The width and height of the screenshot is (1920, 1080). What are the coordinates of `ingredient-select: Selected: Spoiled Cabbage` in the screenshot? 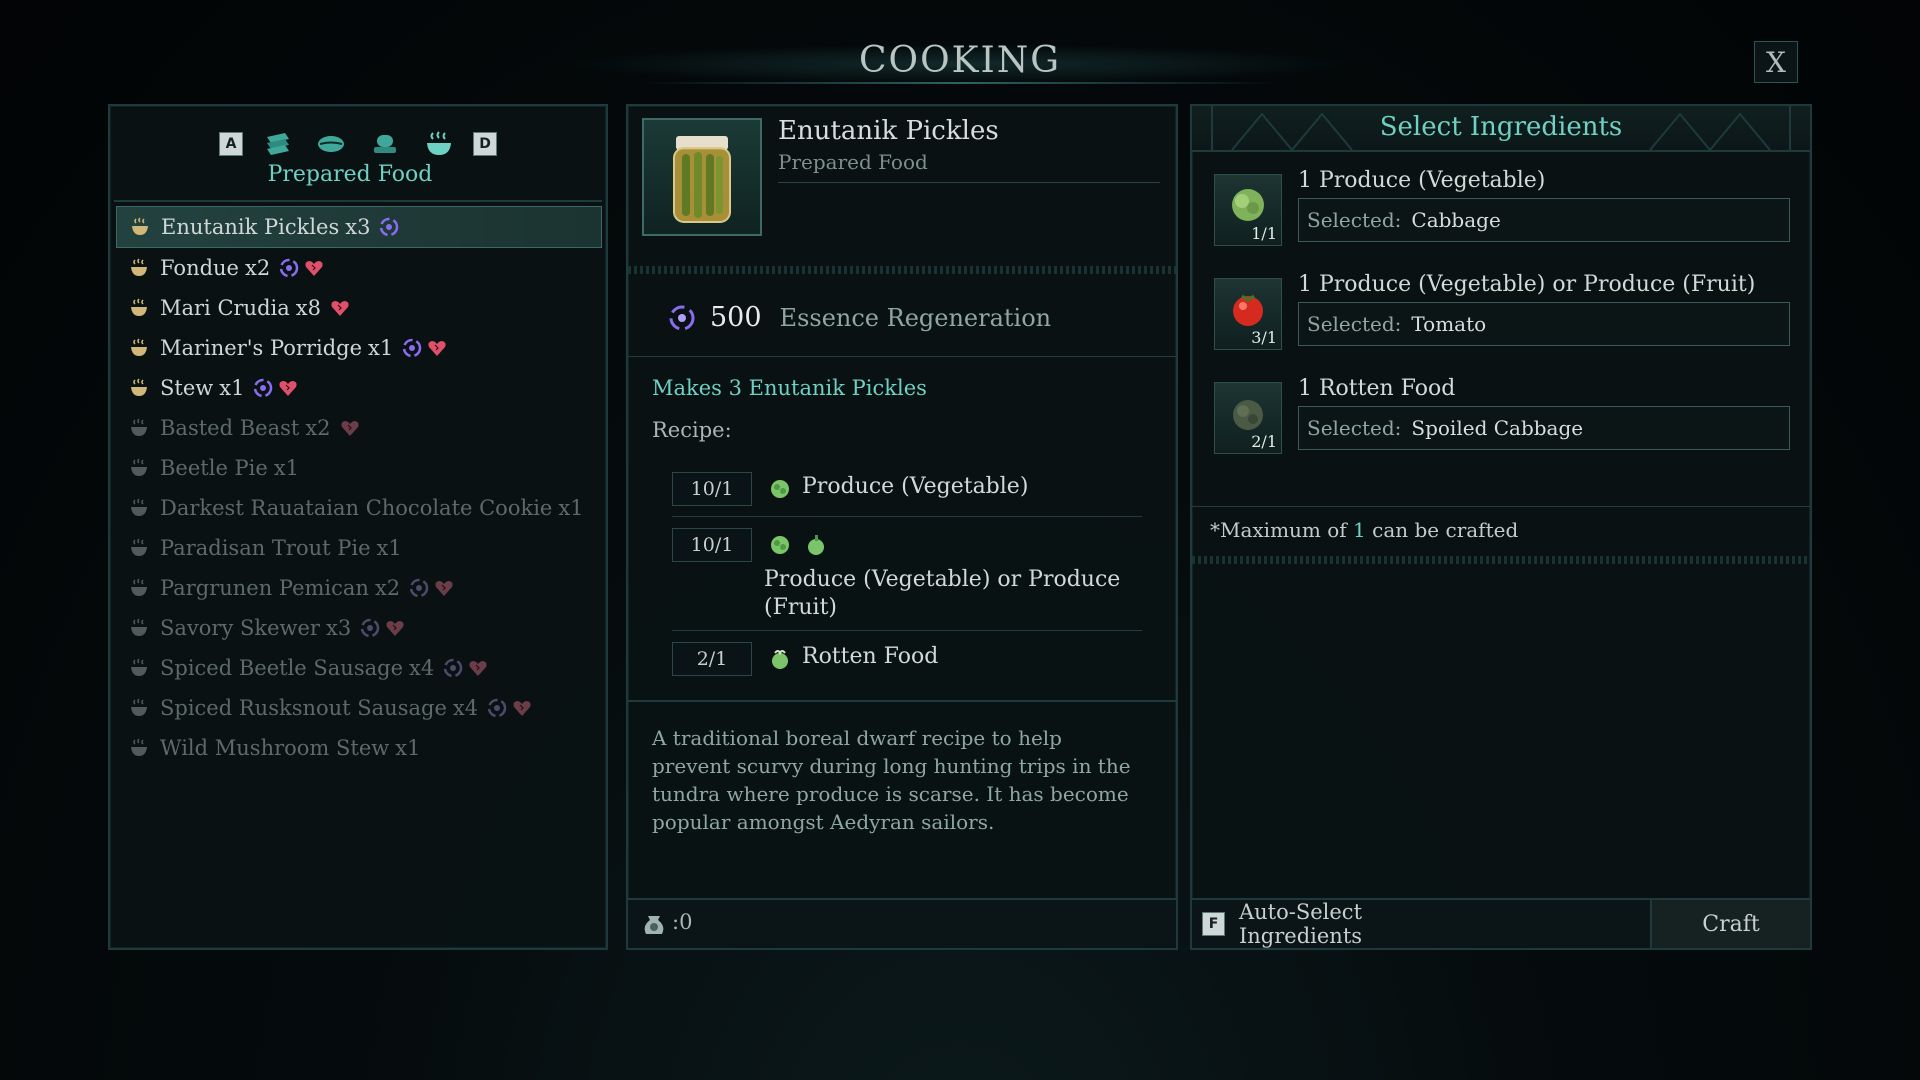 It's located at (1544, 428).